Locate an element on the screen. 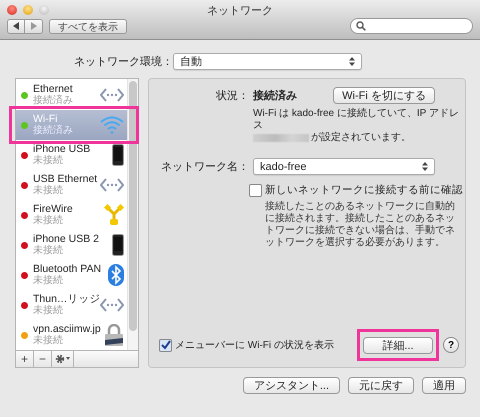 The image size is (480, 417). status-description: Wi-Fi は kado-free に接続していて、IP アドレス is located at coordinates (356, 119).